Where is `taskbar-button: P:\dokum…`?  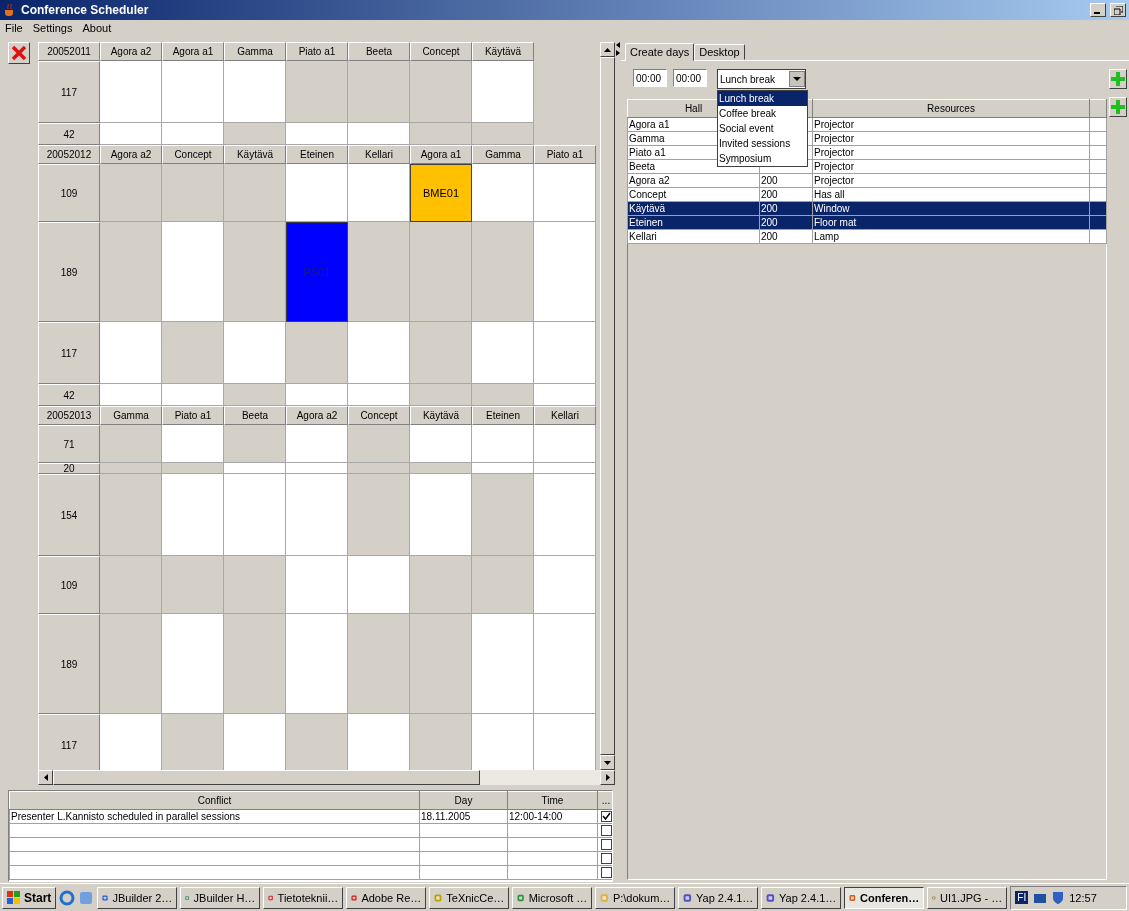
taskbar-button: P:\dokum… is located at coordinates (635, 897).